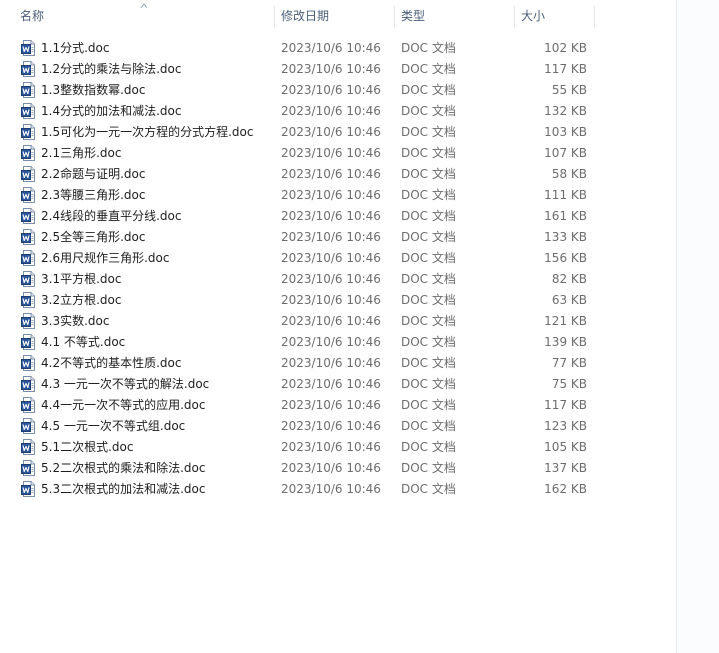 The height and width of the screenshot is (653, 719). What do you see at coordinates (454, 16) in the screenshot?
I see `column-header-type: 类型` at bounding box center [454, 16].